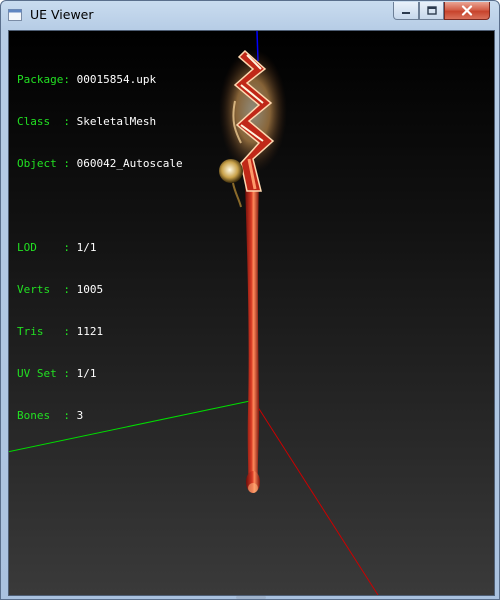  What do you see at coordinates (62, 14) in the screenshot?
I see `window-title: UE Viewer` at bounding box center [62, 14].